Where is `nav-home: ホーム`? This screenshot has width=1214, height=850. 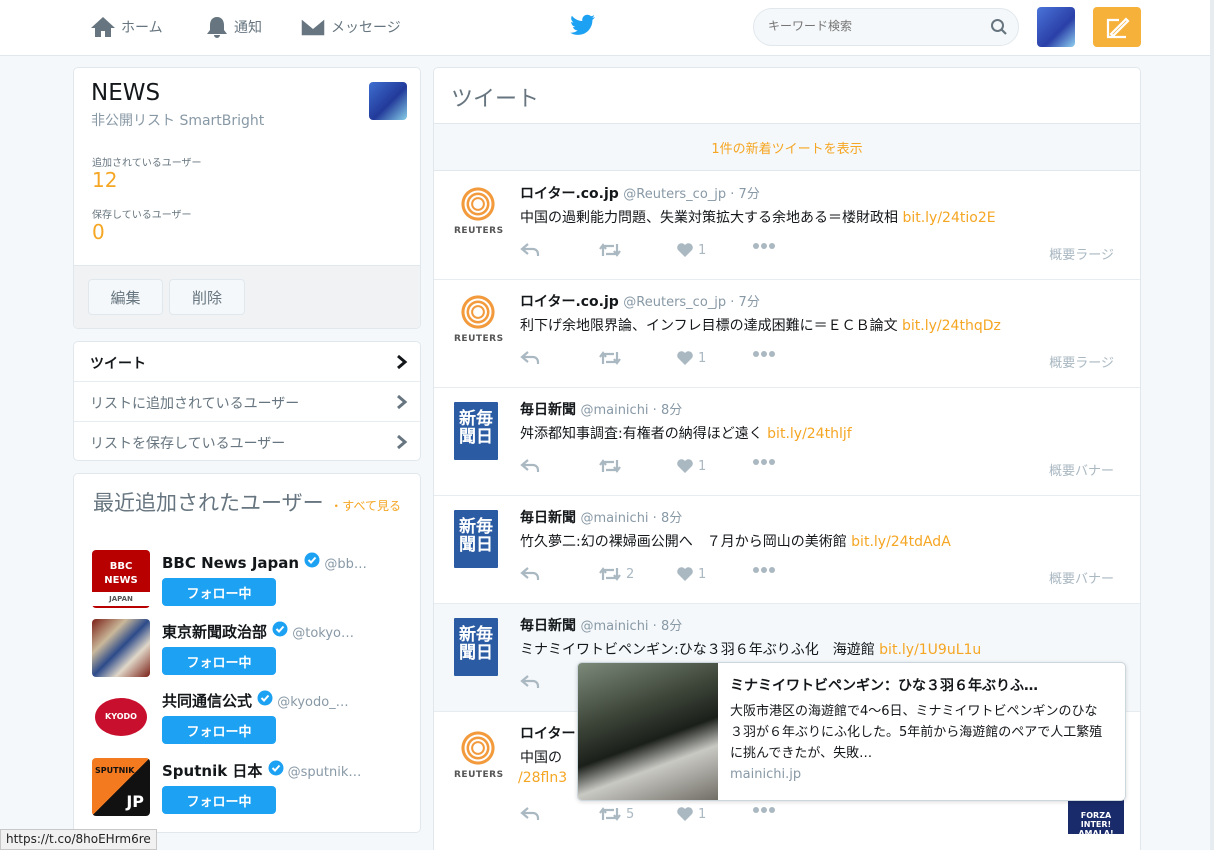 nav-home: ホーム is located at coordinates (126, 27).